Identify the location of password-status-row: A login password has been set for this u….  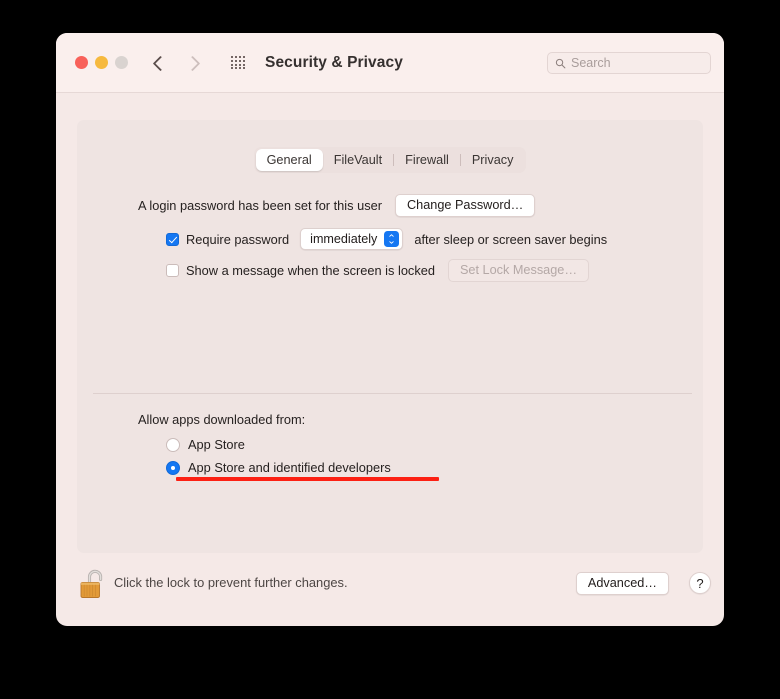
(337, 205).